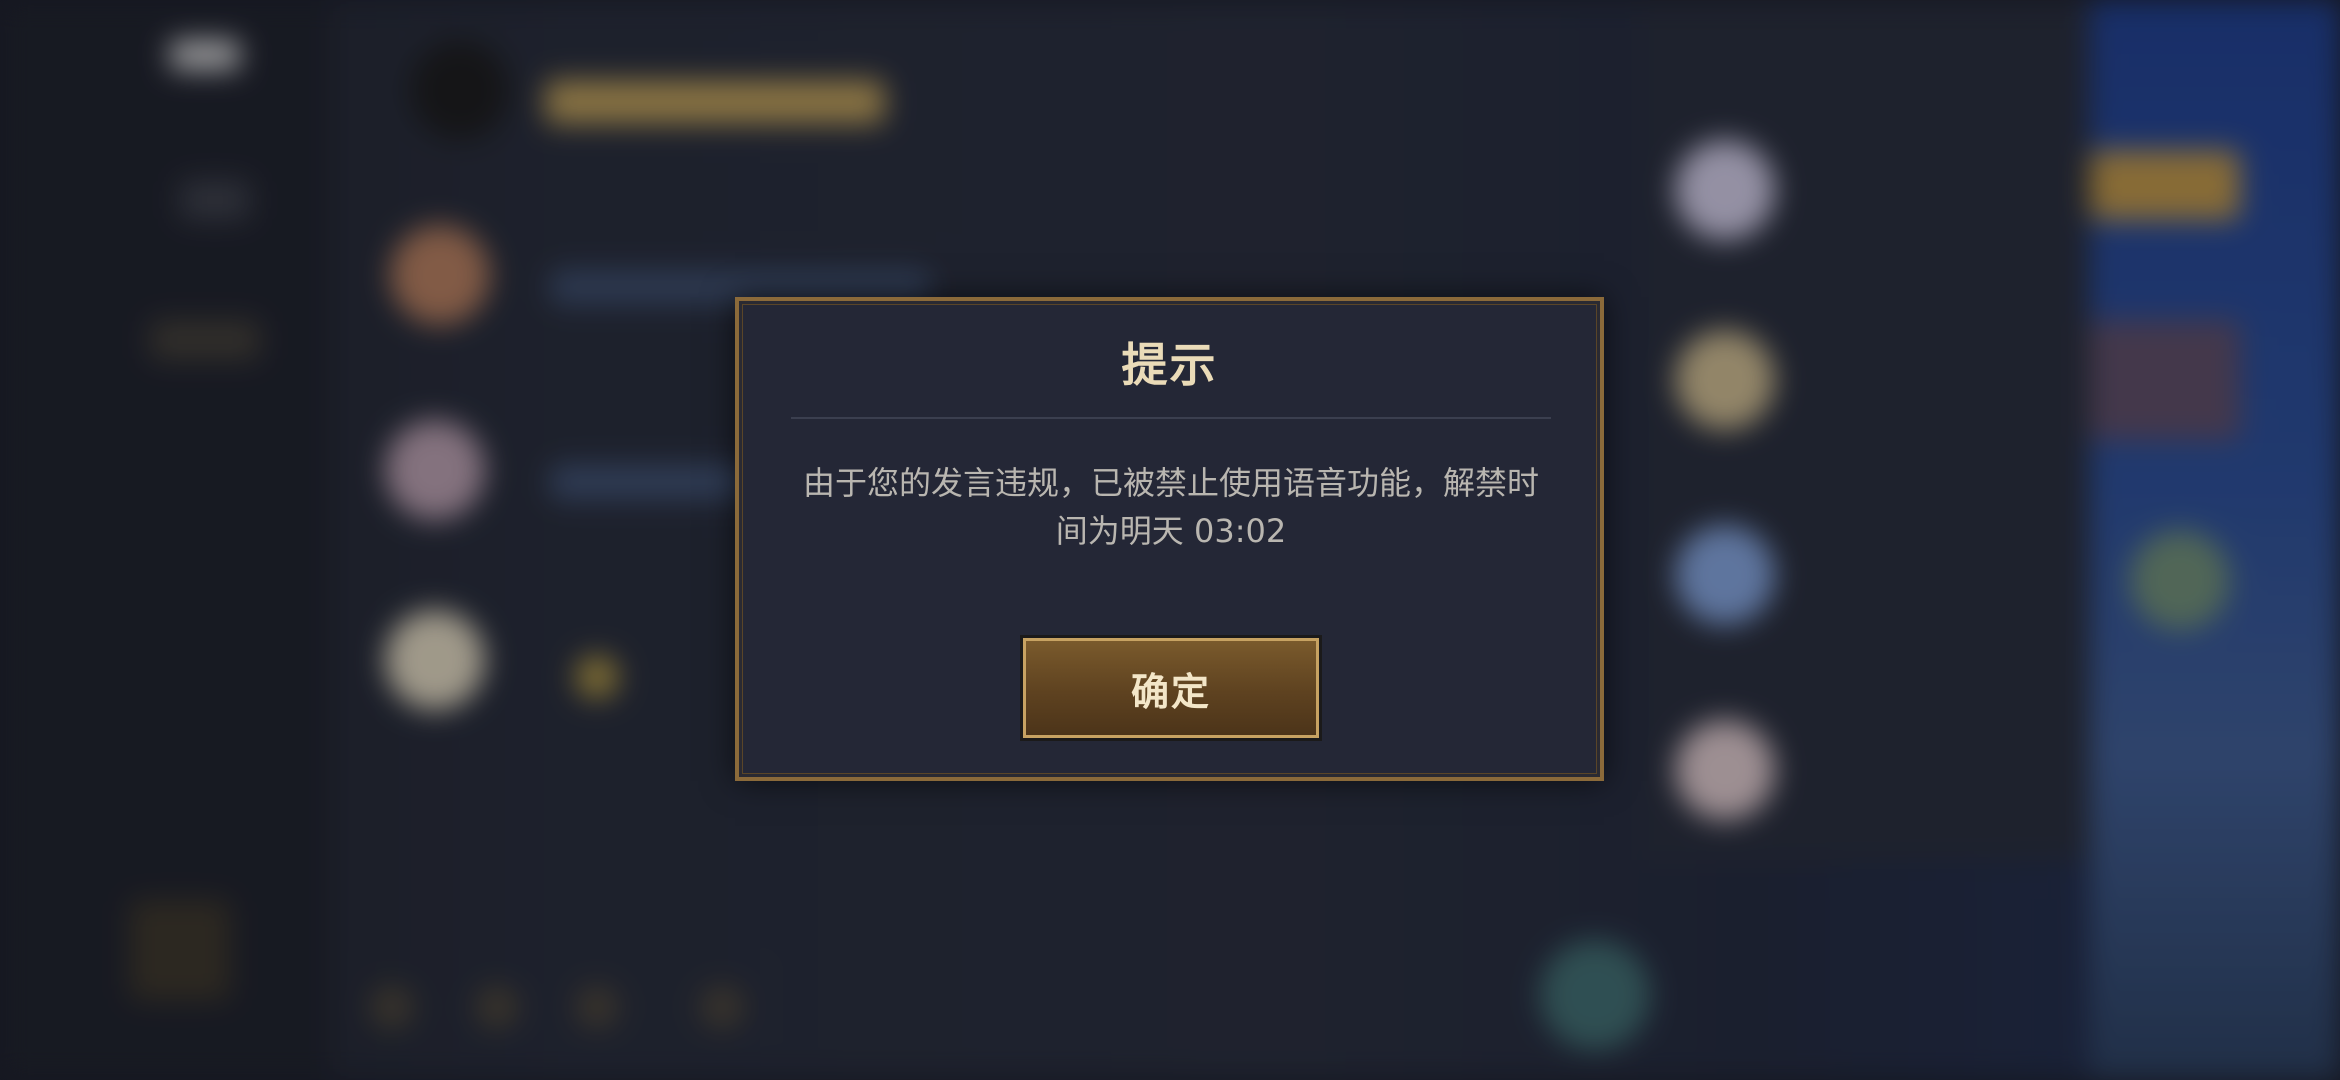 The height and width of the screenshot is (1080, 2340). Describe the element at coordinates (1169, 365) in the screenshot. I see `dialog-title: 提示` at that location.